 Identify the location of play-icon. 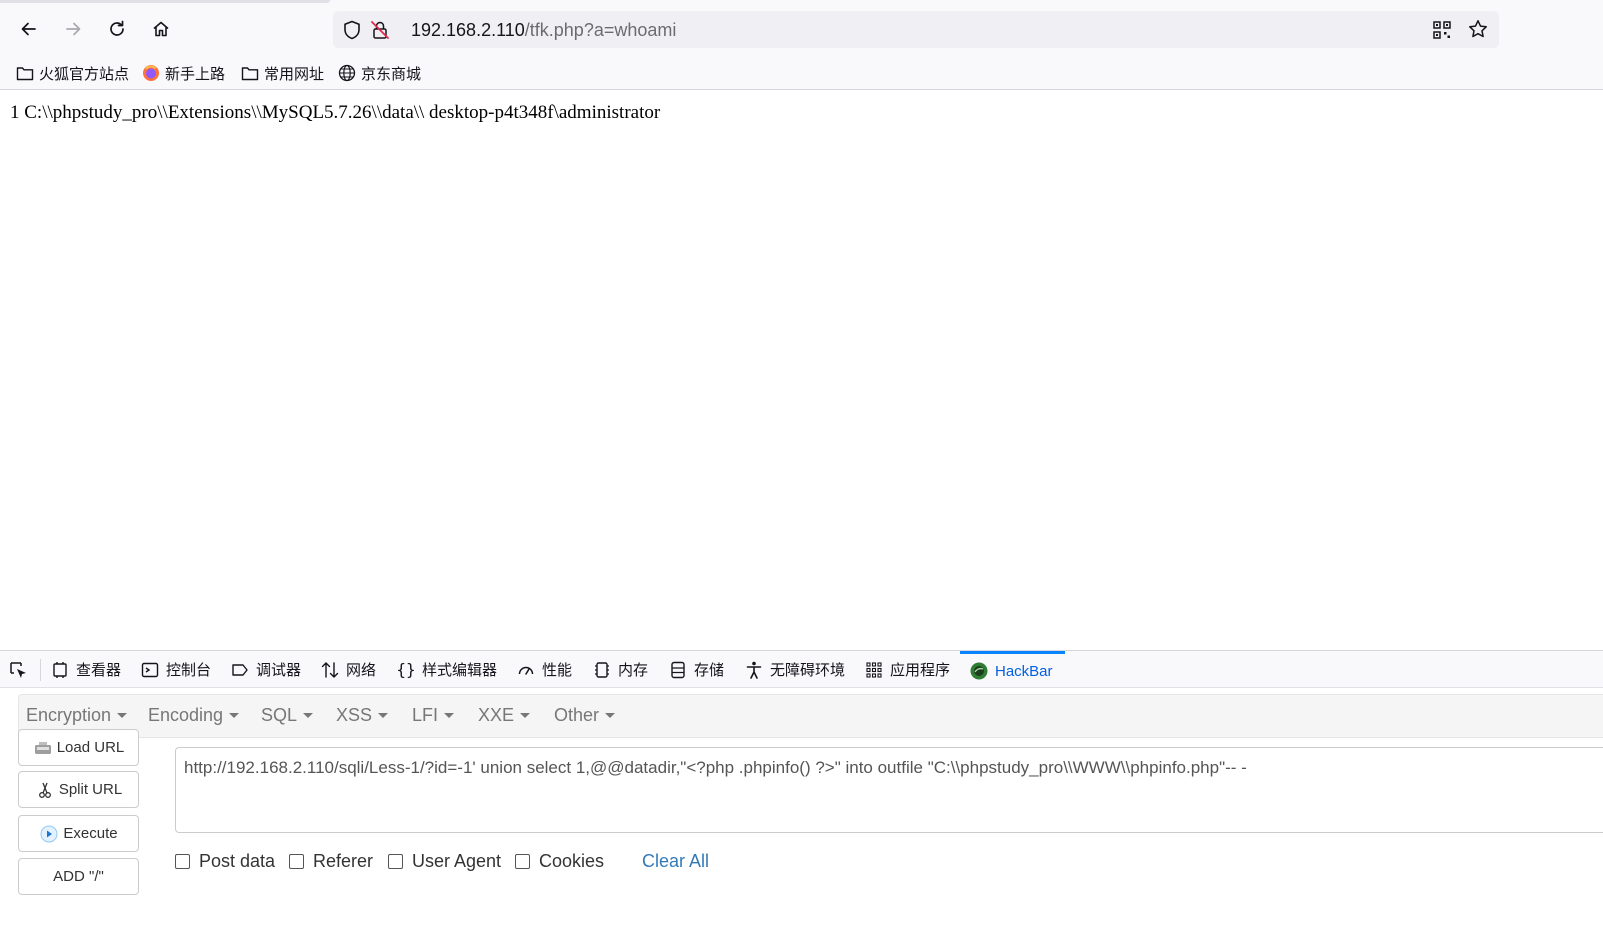
(49, 833).